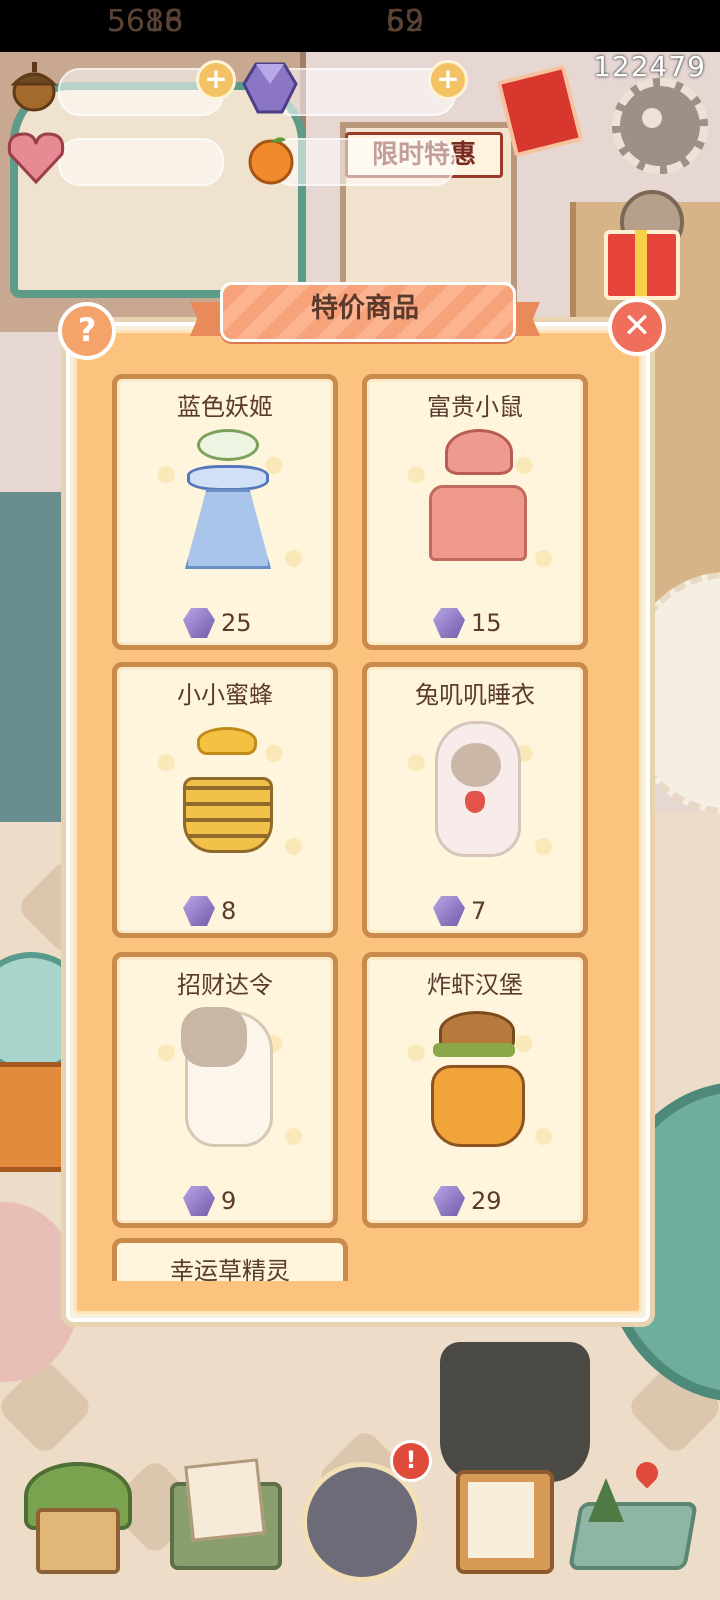 The height and width of the screenshot is (1600, 720). I want to click on shop-item-card: 炸虾汉堡 29, so click(475, 1090).